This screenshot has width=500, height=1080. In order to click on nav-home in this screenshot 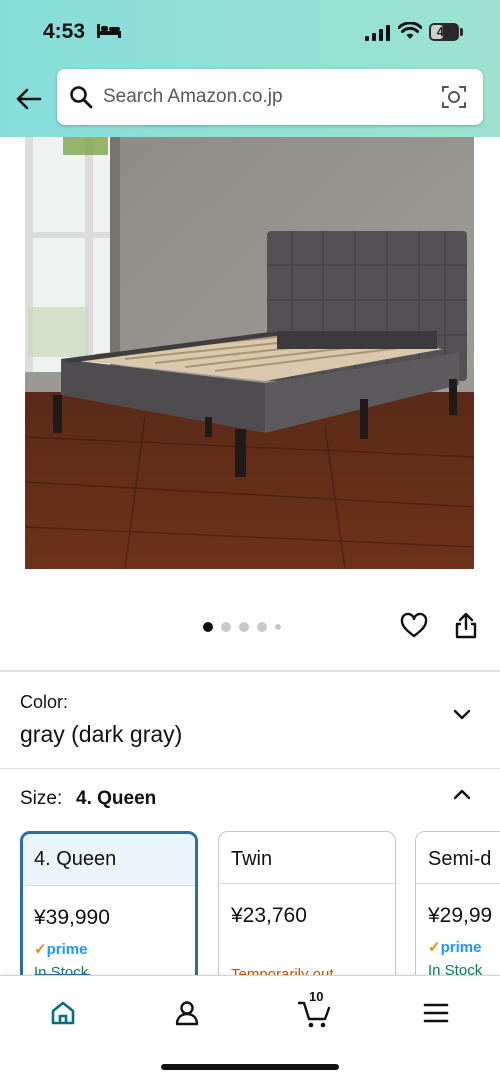, I will do `click(63, 1013)`.